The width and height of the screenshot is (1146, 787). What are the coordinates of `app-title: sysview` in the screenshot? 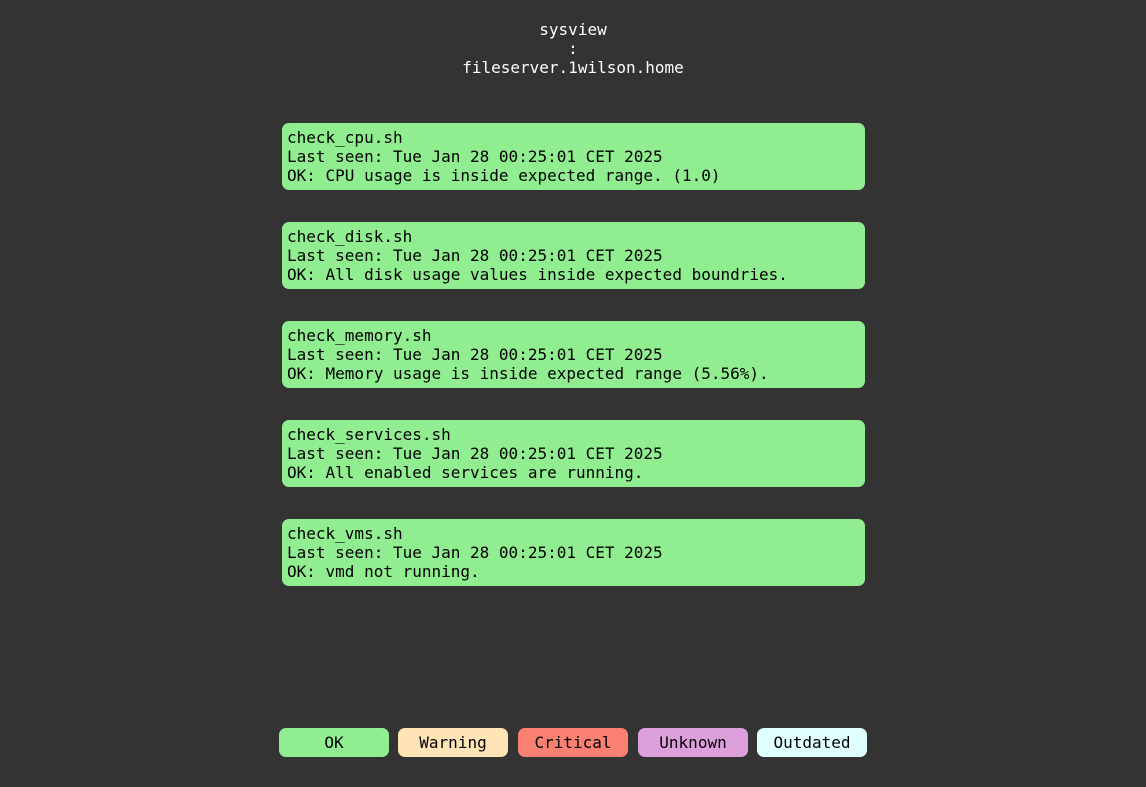 It's located at (573, 29).